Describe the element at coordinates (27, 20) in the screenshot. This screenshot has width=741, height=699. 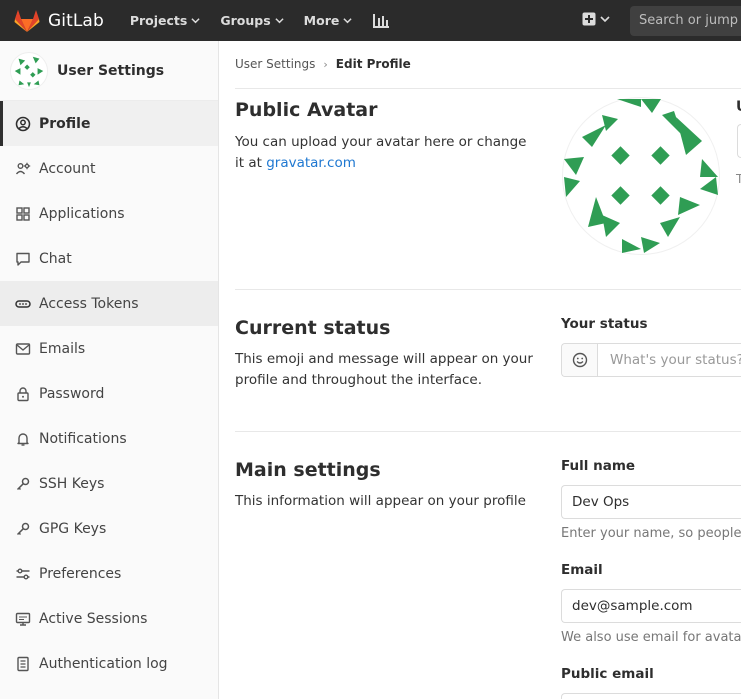
I see `gitlab-logo-icon` at that location.